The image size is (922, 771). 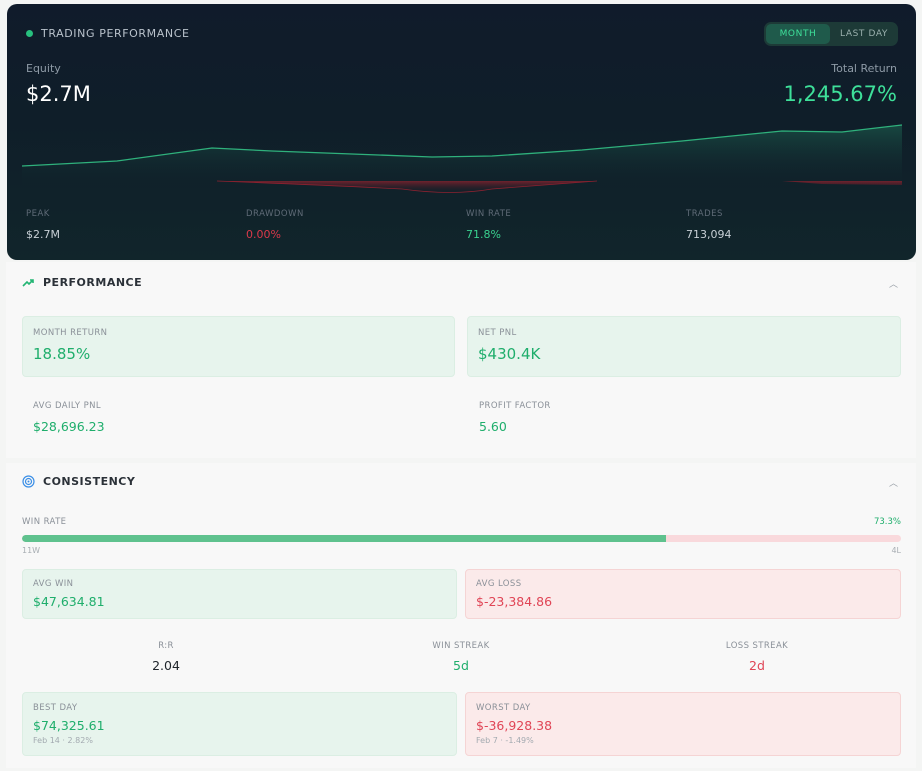 What do you see at coordinates (896, 550) in the screenshot?
I see `losses-count: 4L` at bounding box center [896, 550].